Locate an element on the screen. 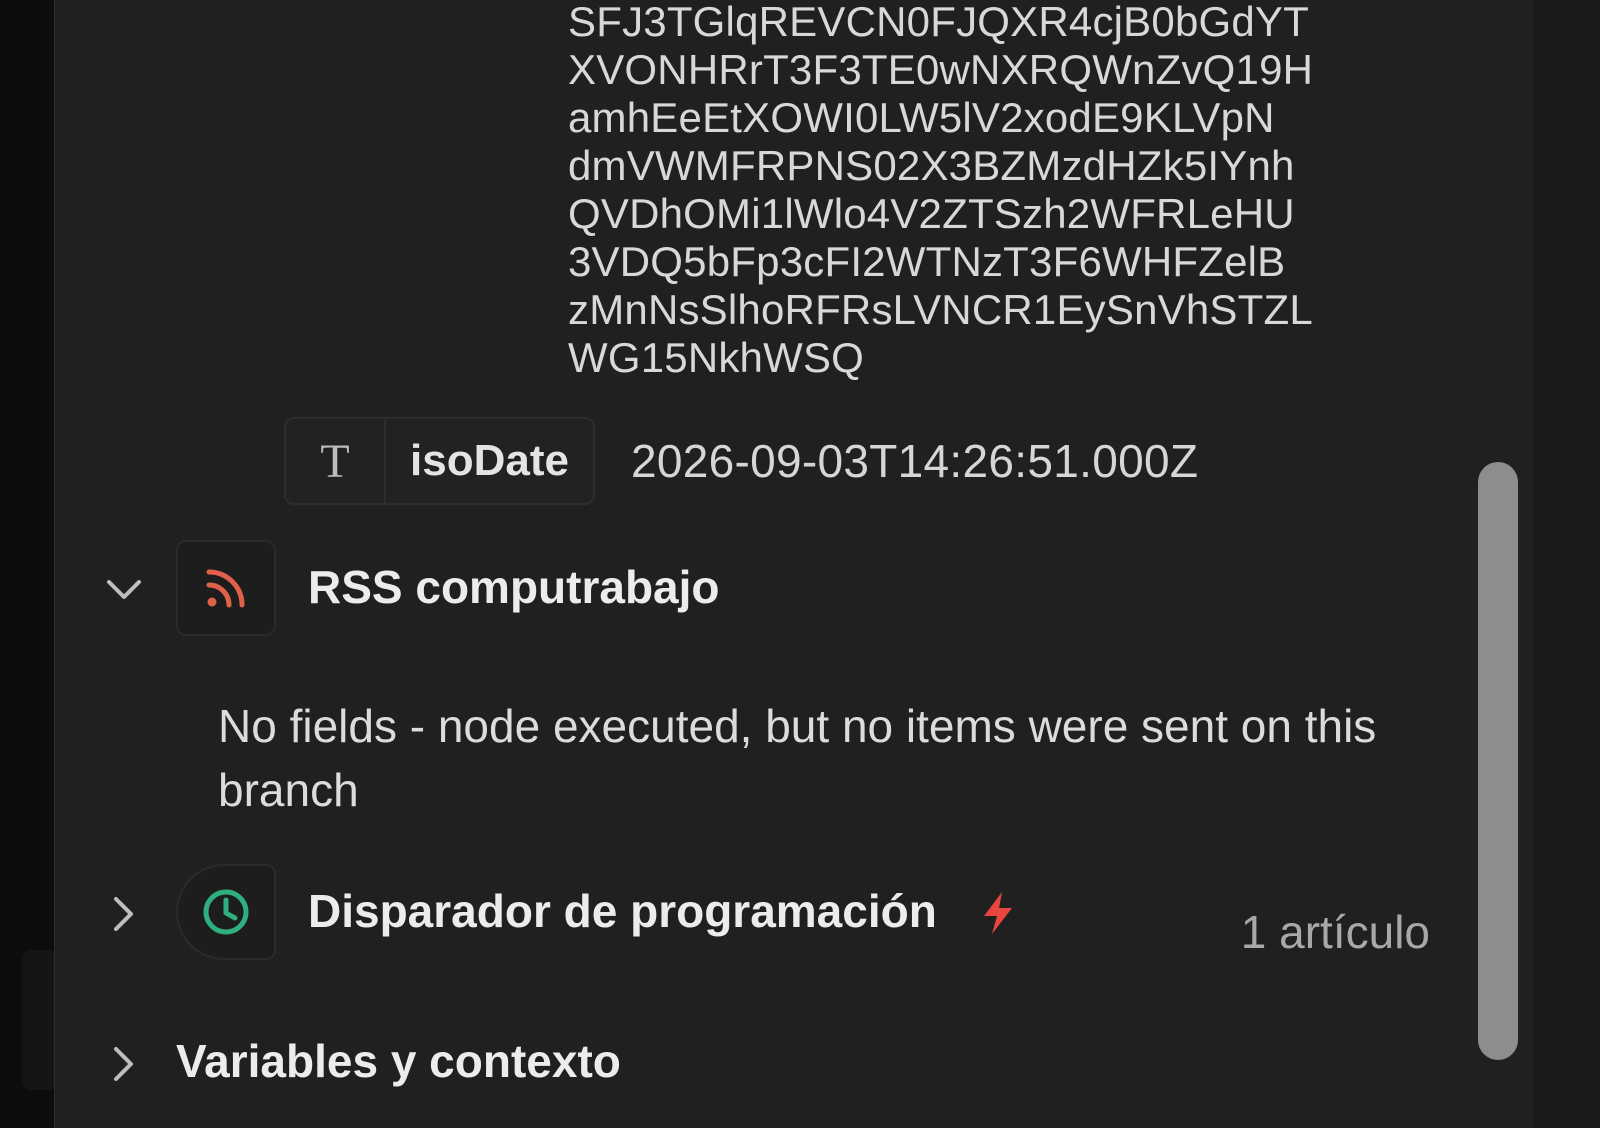 This screenshot has width=1600, height=1128. node-title-schedule: Disparador de programación is located at coordinates (622, 911).